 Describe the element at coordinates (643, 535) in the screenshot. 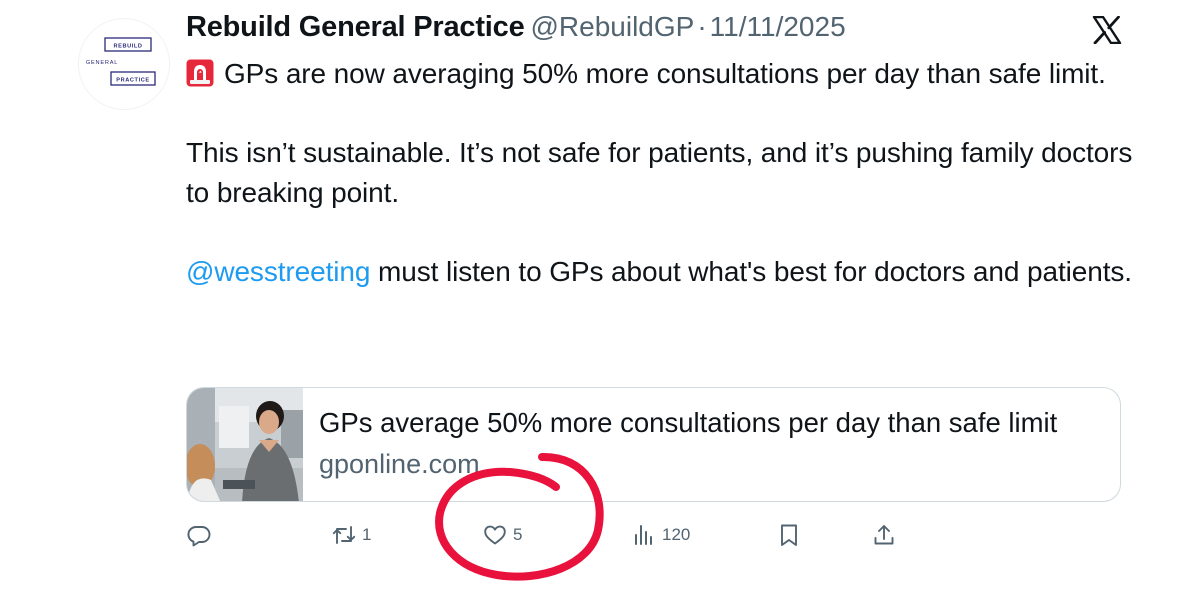

I see `views-icon` at that location.